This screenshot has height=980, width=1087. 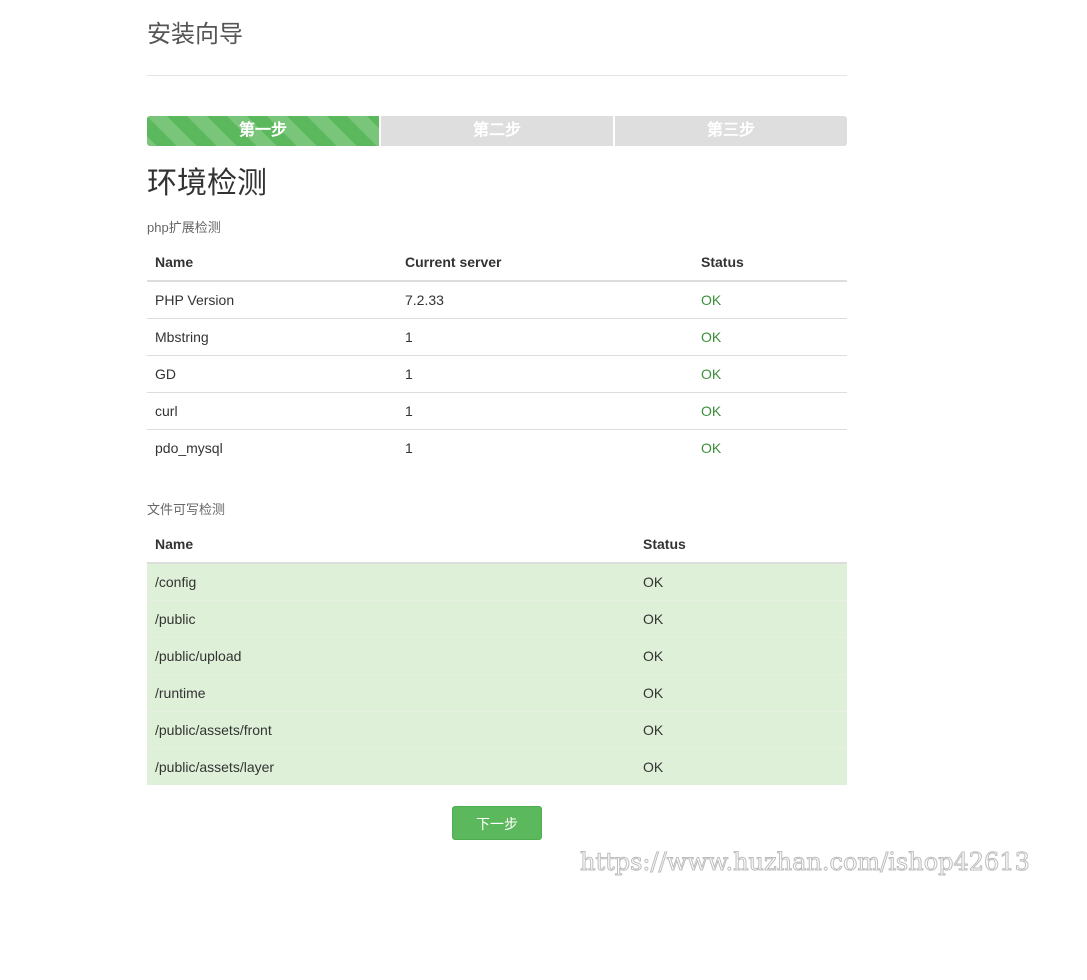 What do you see at coordinates (497, 300) in the screenshot?
I see `table-row: PHP Version 7.2.33 OK` at bounding box center [497, 300].